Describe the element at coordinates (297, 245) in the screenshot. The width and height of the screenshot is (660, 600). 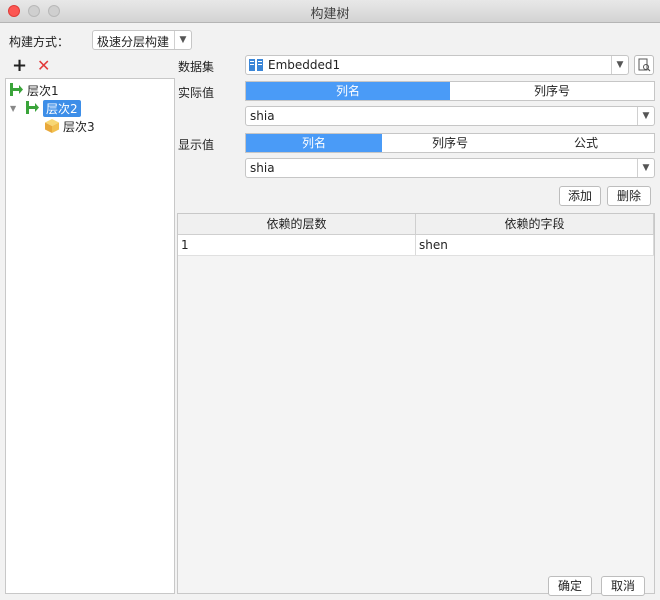
I see `table-cell: 1` at that location.